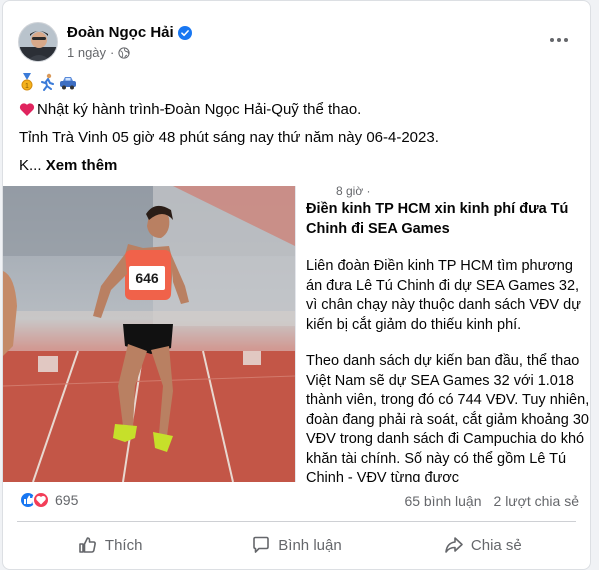 The height and width of the screenshot is (570, 599). I want to click on stats-divider, so click(296, 521).